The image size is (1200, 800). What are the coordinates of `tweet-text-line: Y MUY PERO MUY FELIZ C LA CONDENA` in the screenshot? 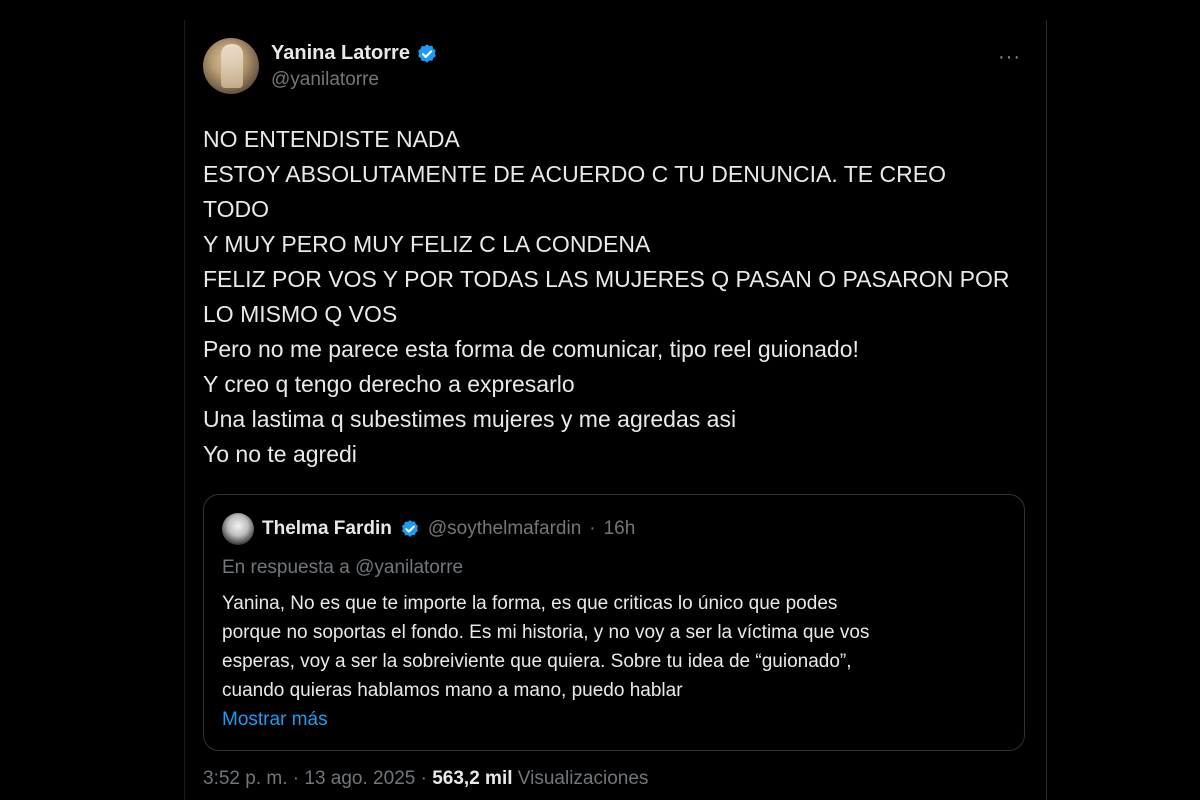 It's located at (427, 244).